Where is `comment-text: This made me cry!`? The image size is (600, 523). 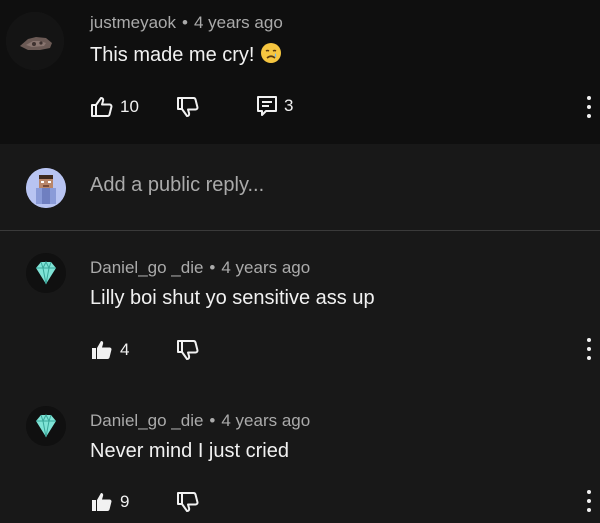
comment-text: This made me cry! is located at coordinates (186, 56).